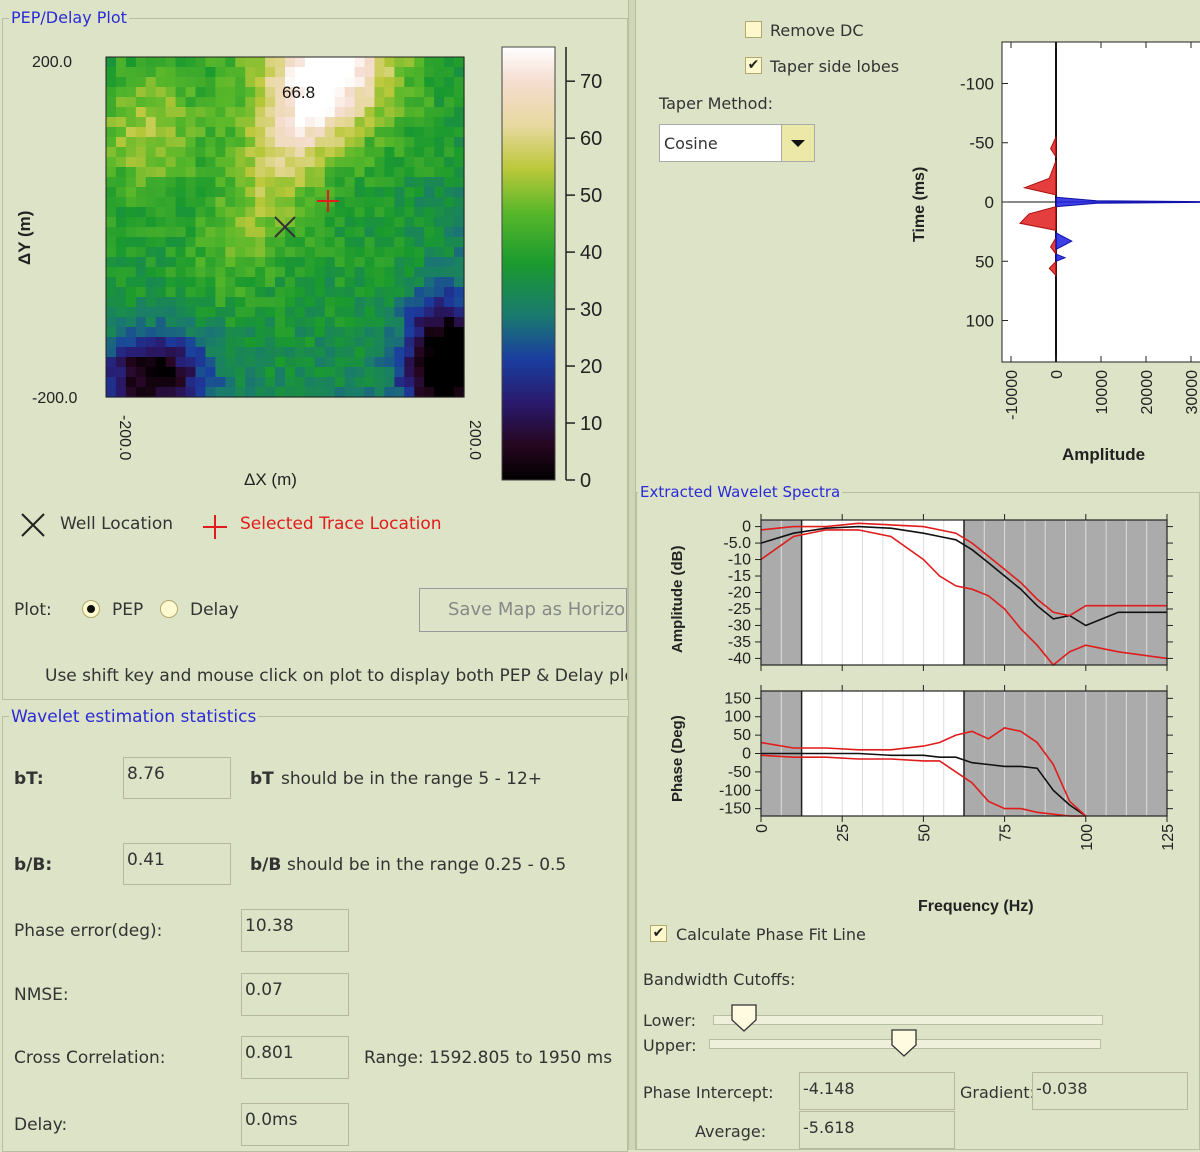 The width and height of the screenshot is (1200, 1152). Describe the element at coordinates (295, 994) in the screenshot. I see `nmse-field: 0.07` at that location.